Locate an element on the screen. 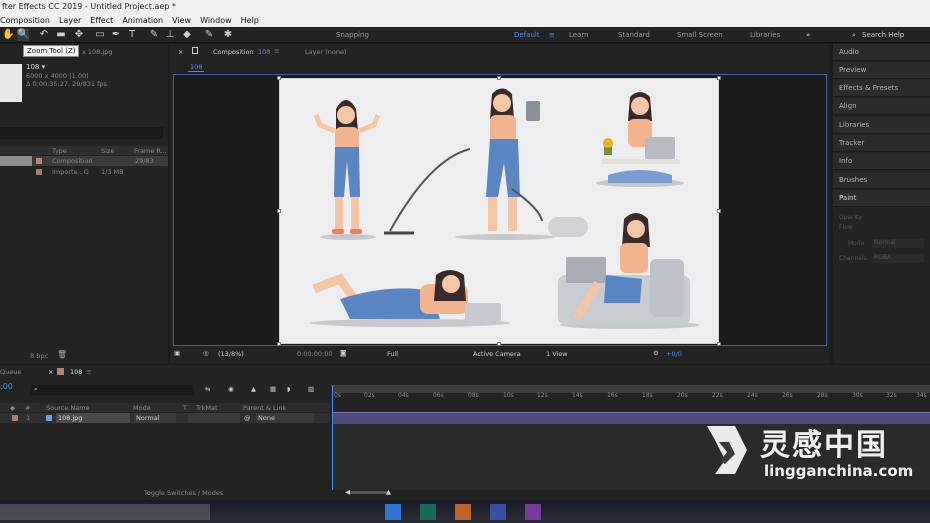 The height and width of the screenshot is (523, 930). view-layout-select: 1 View is located at coordinates (557, 354).